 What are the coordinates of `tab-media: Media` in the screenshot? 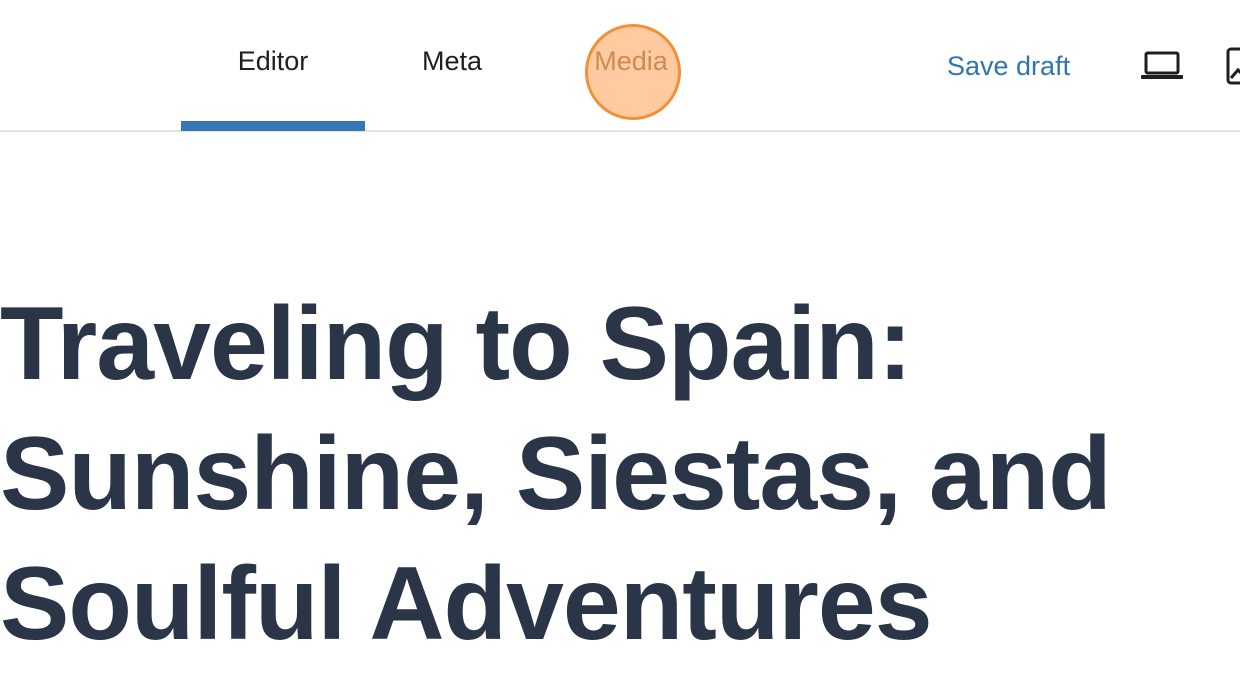 It's located at (631, 66).